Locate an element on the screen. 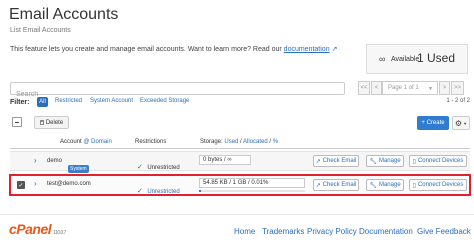 The height and width of the screenshot is (240, 474). header-storage-label: Storage: is located at coordinates (211, 142).